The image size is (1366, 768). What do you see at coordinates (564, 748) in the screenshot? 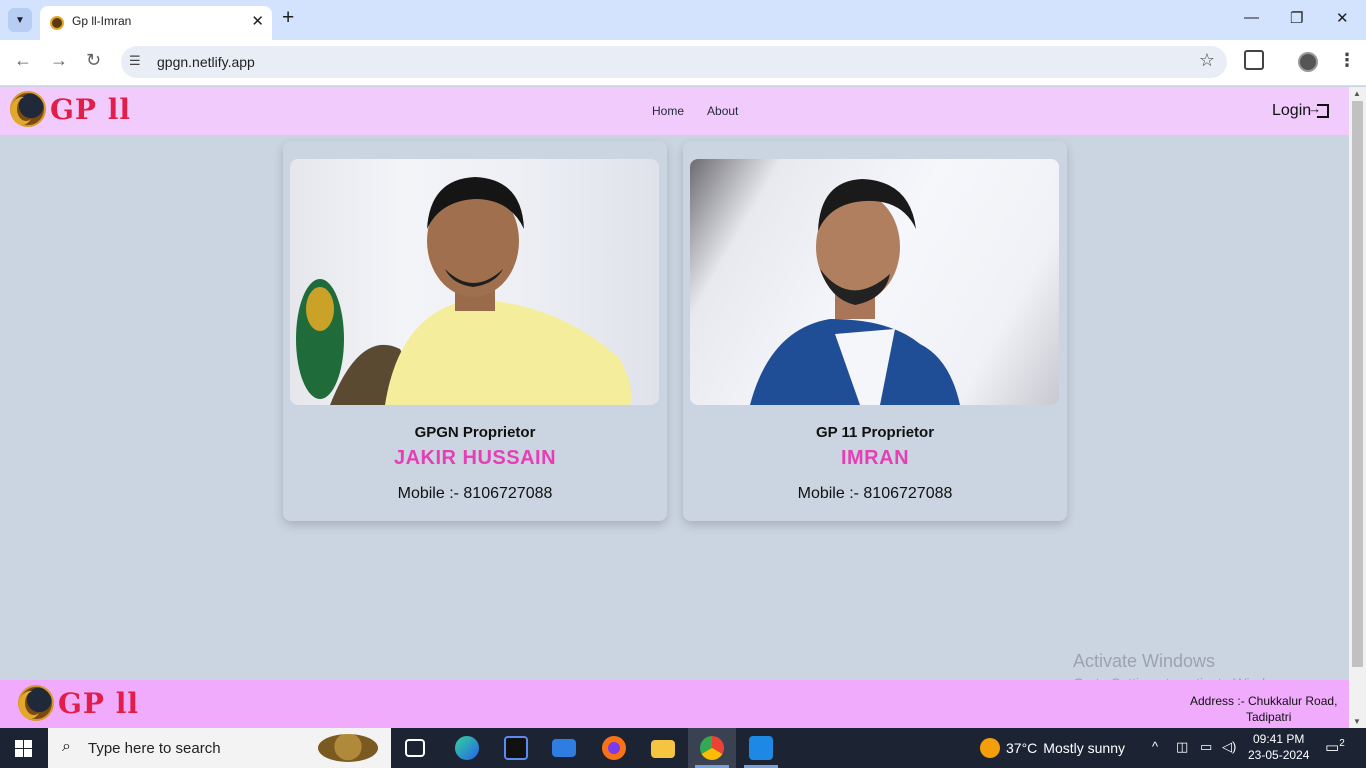
I see `mail-icon` at bounding box center [564, 748].